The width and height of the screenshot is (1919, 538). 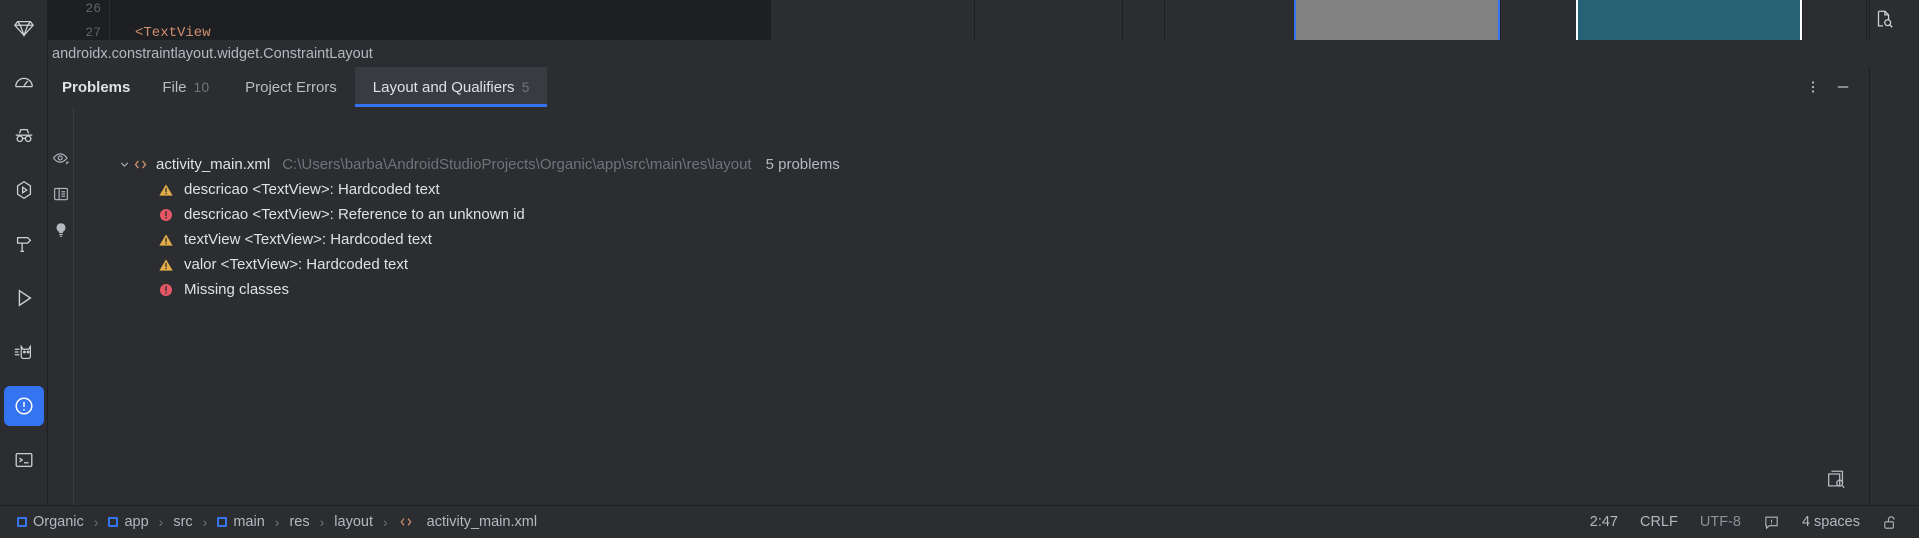 I want to click on hammer-icon, so click(x=24, y=244).